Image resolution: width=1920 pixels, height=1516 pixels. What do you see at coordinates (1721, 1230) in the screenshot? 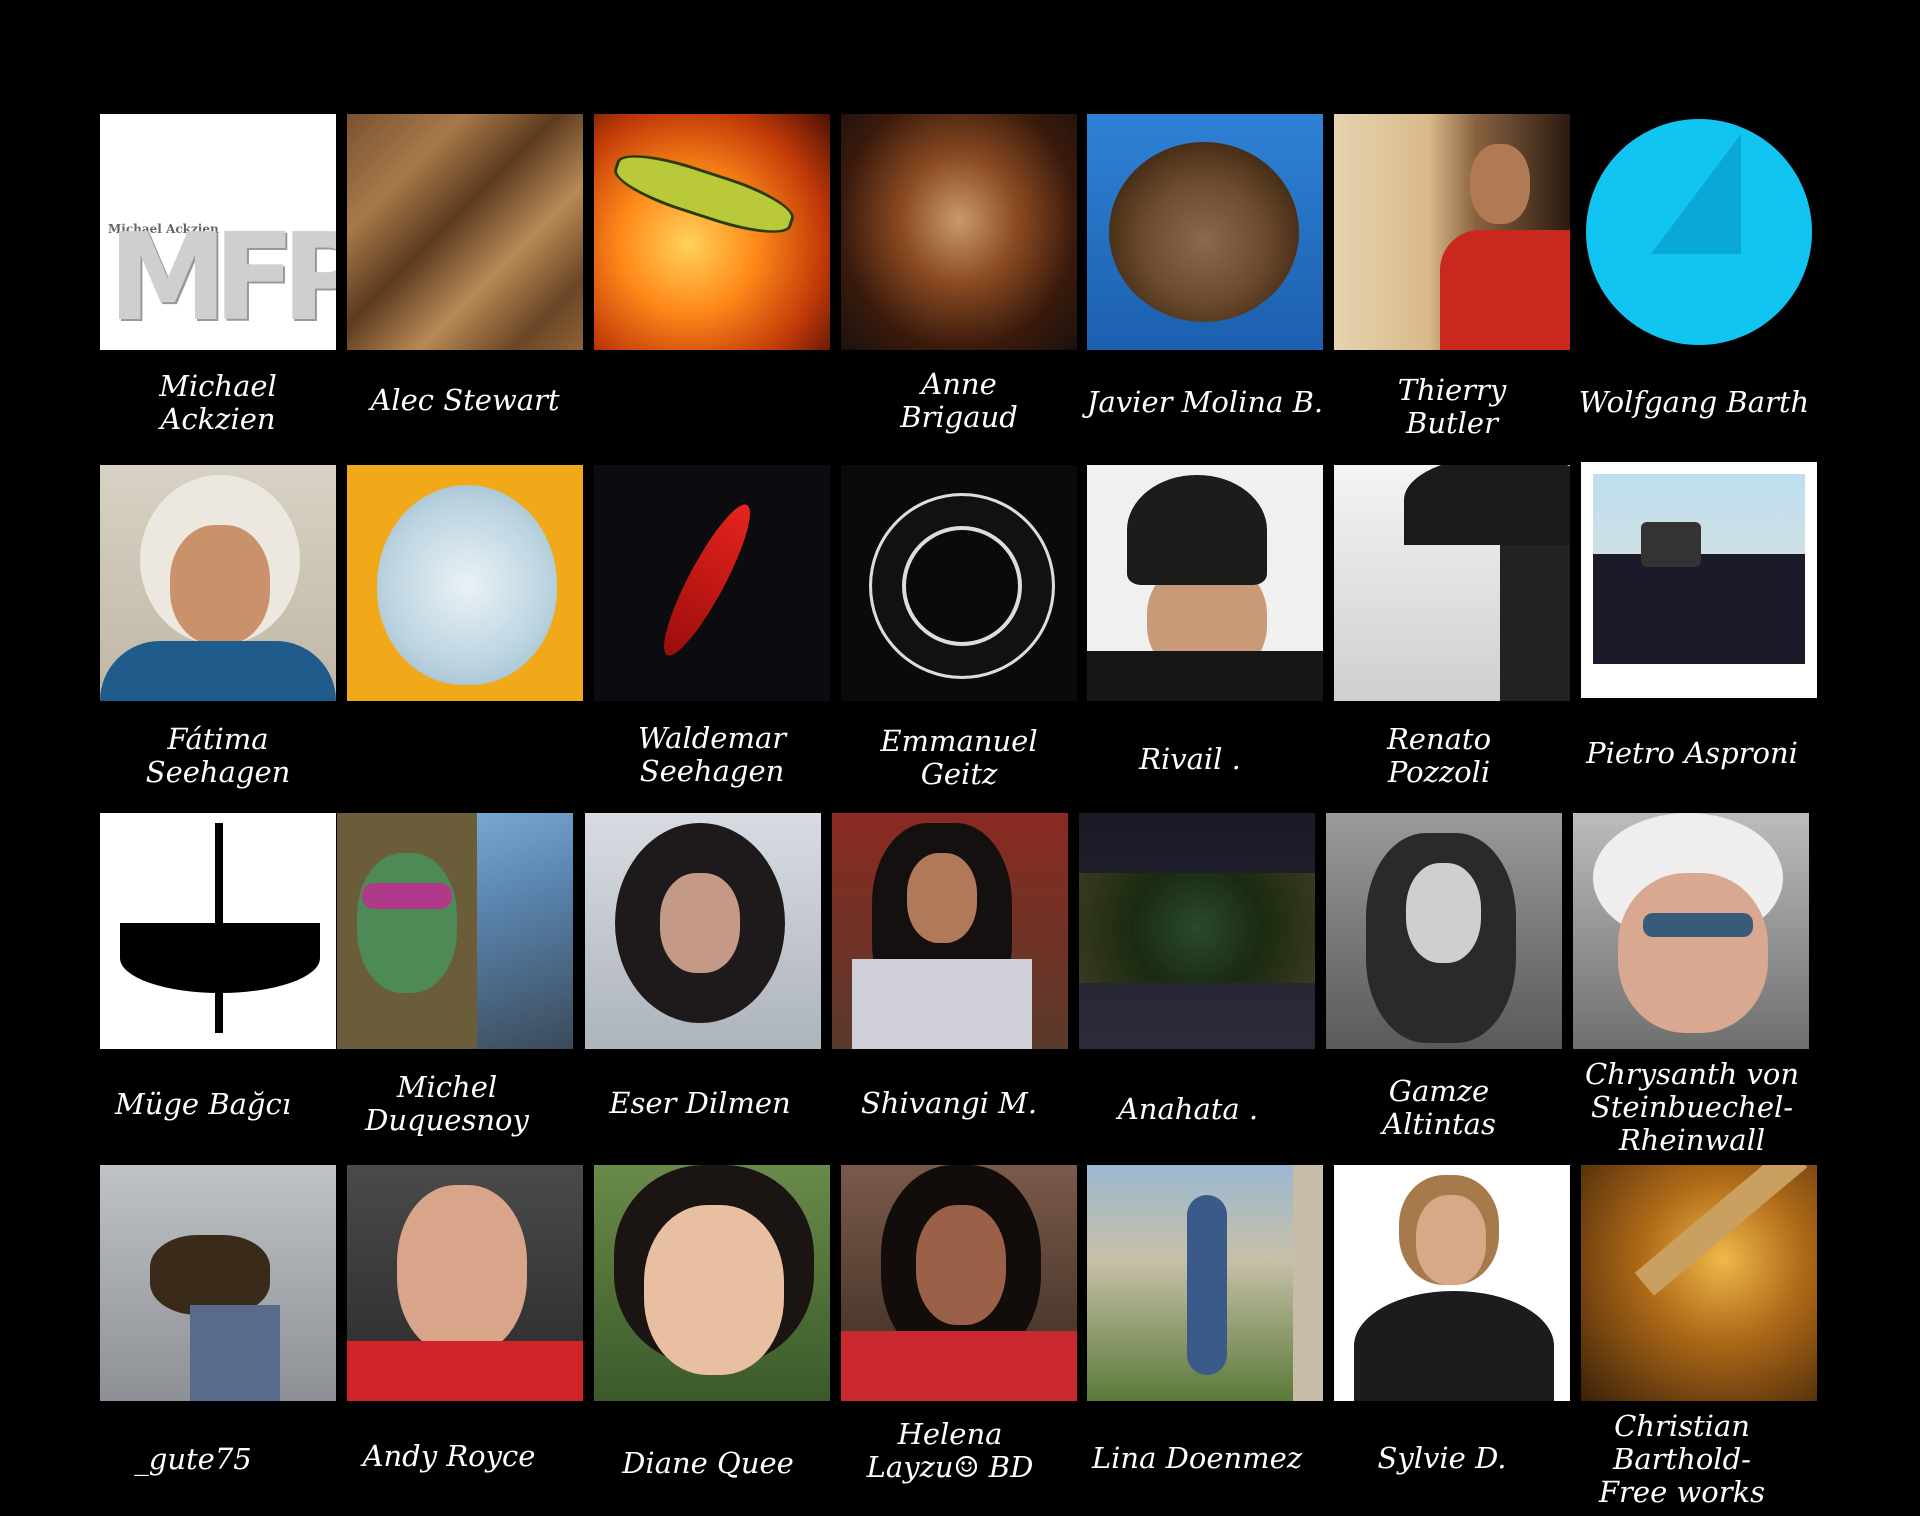
I see `guitar-image` at bounding box center [1721, 1230].